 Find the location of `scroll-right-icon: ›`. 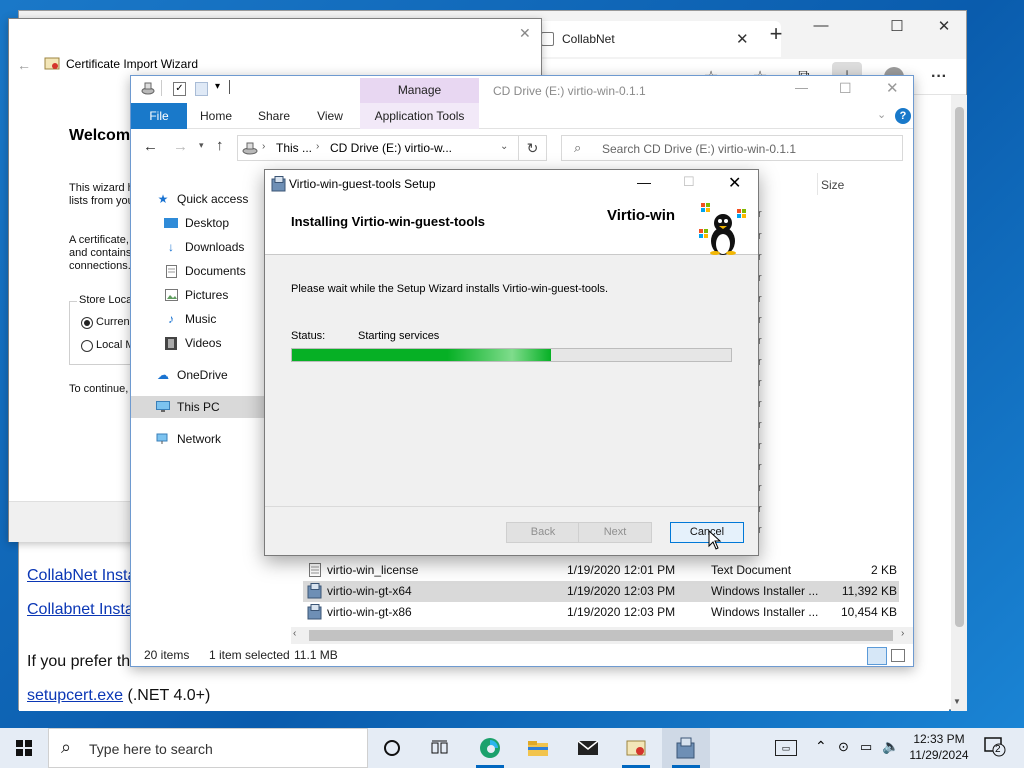

scroll-right-icon: › is located at coordinates (902, 633).